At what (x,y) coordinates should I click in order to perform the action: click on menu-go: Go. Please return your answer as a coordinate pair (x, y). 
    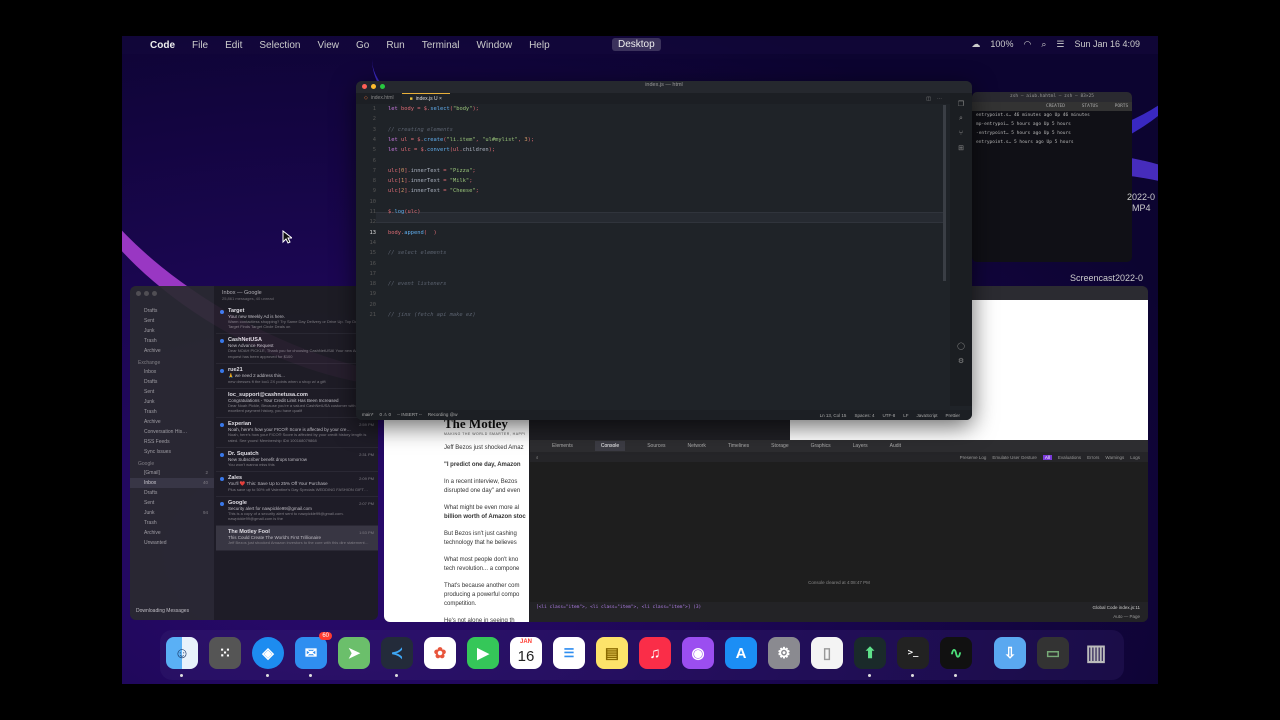
    Looking at the image, I should click on (362, 45).